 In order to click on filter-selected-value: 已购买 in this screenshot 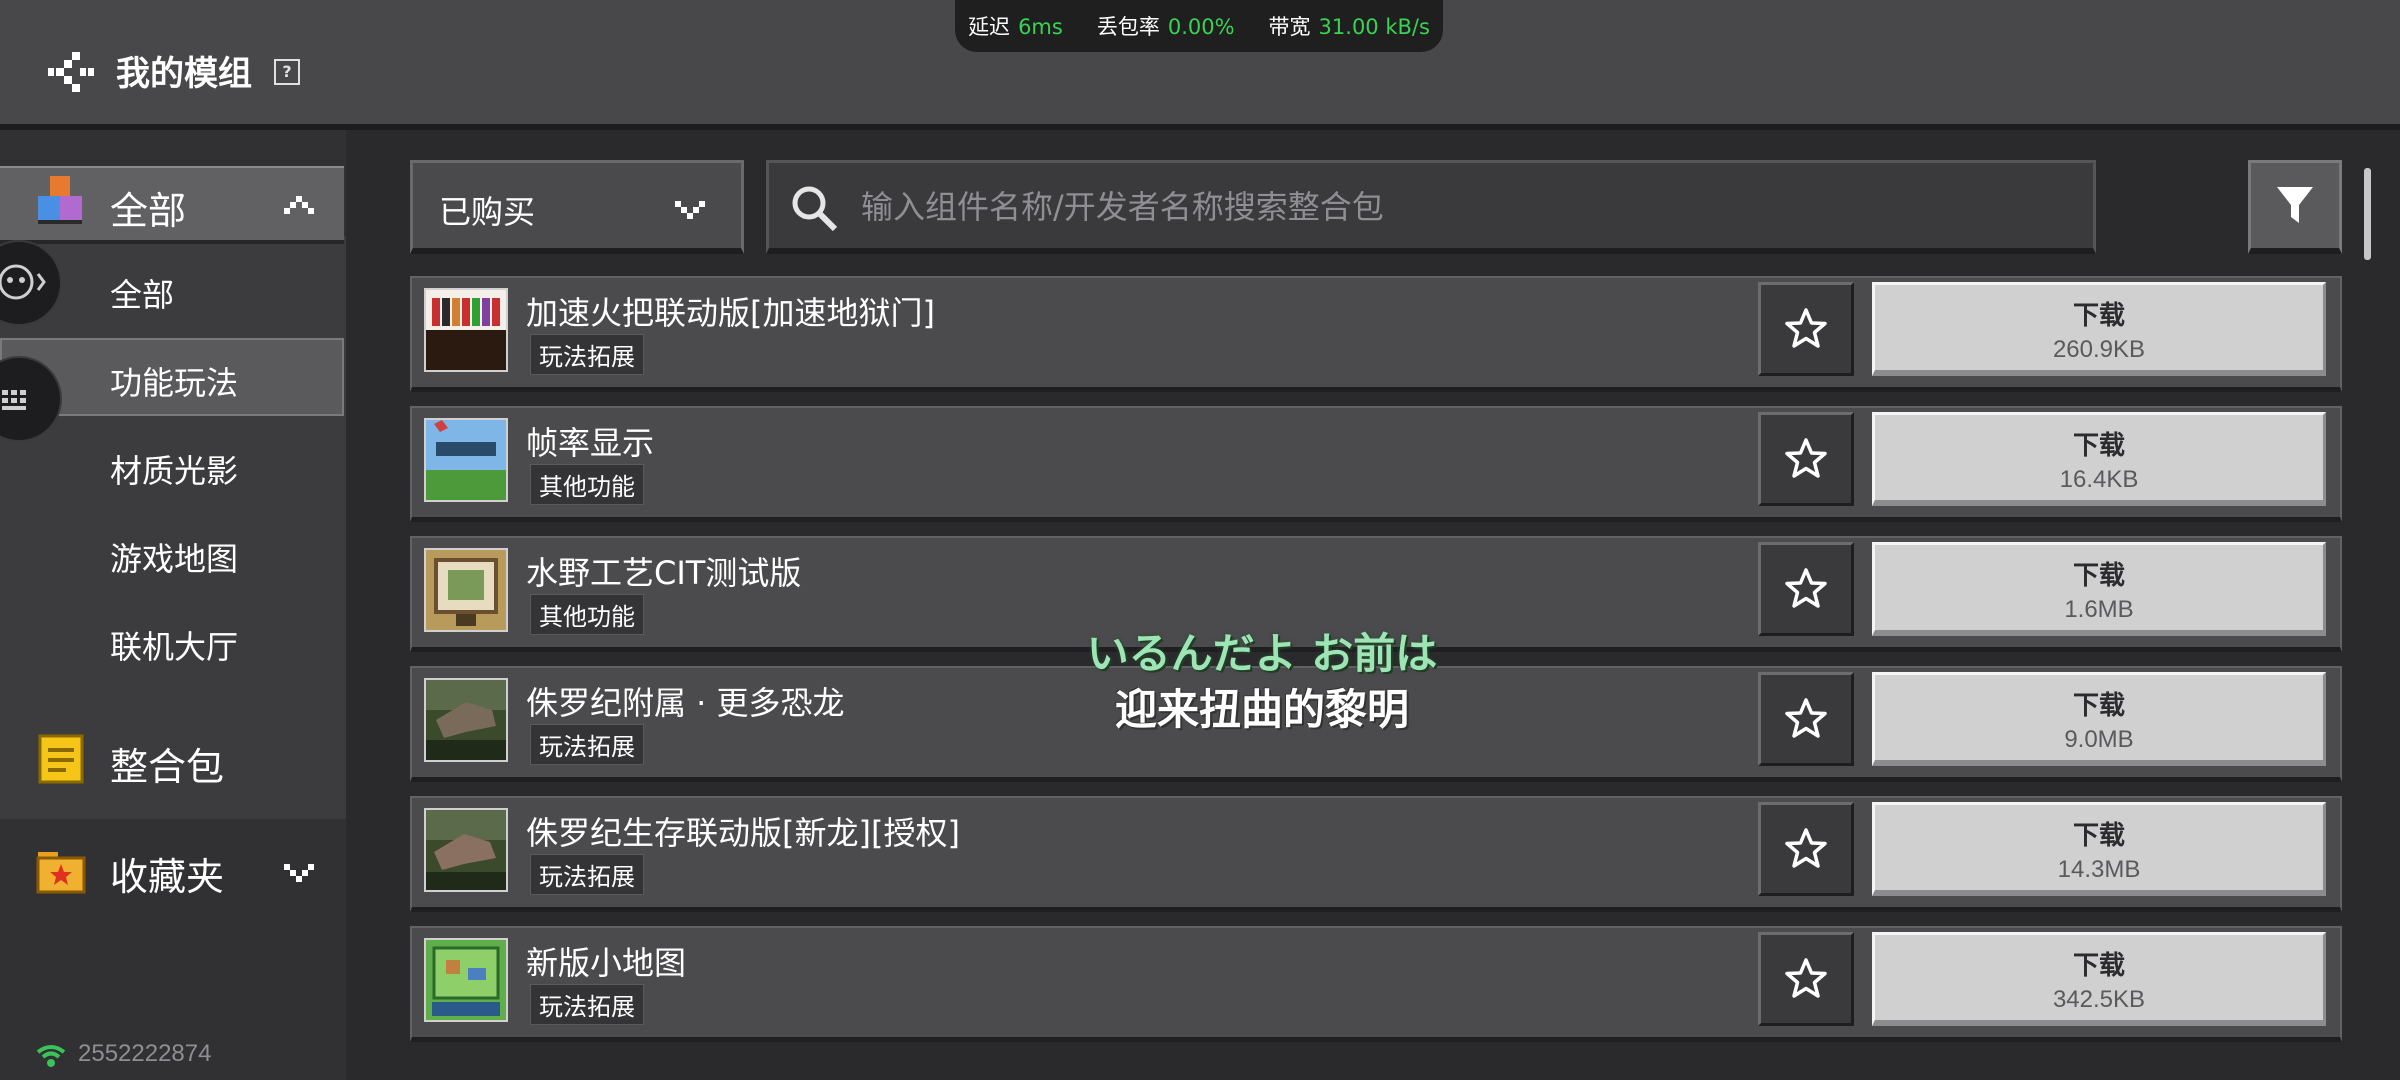, I will do `click(487, 212)`.